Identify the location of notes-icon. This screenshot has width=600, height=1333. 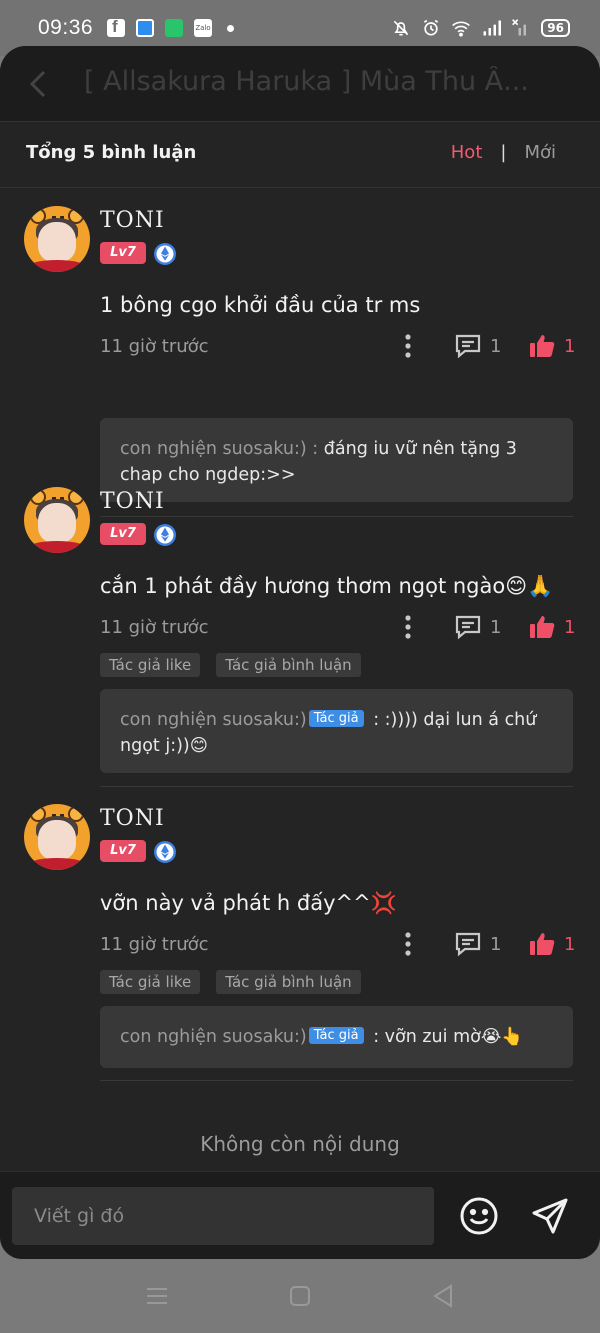
(145, 28).